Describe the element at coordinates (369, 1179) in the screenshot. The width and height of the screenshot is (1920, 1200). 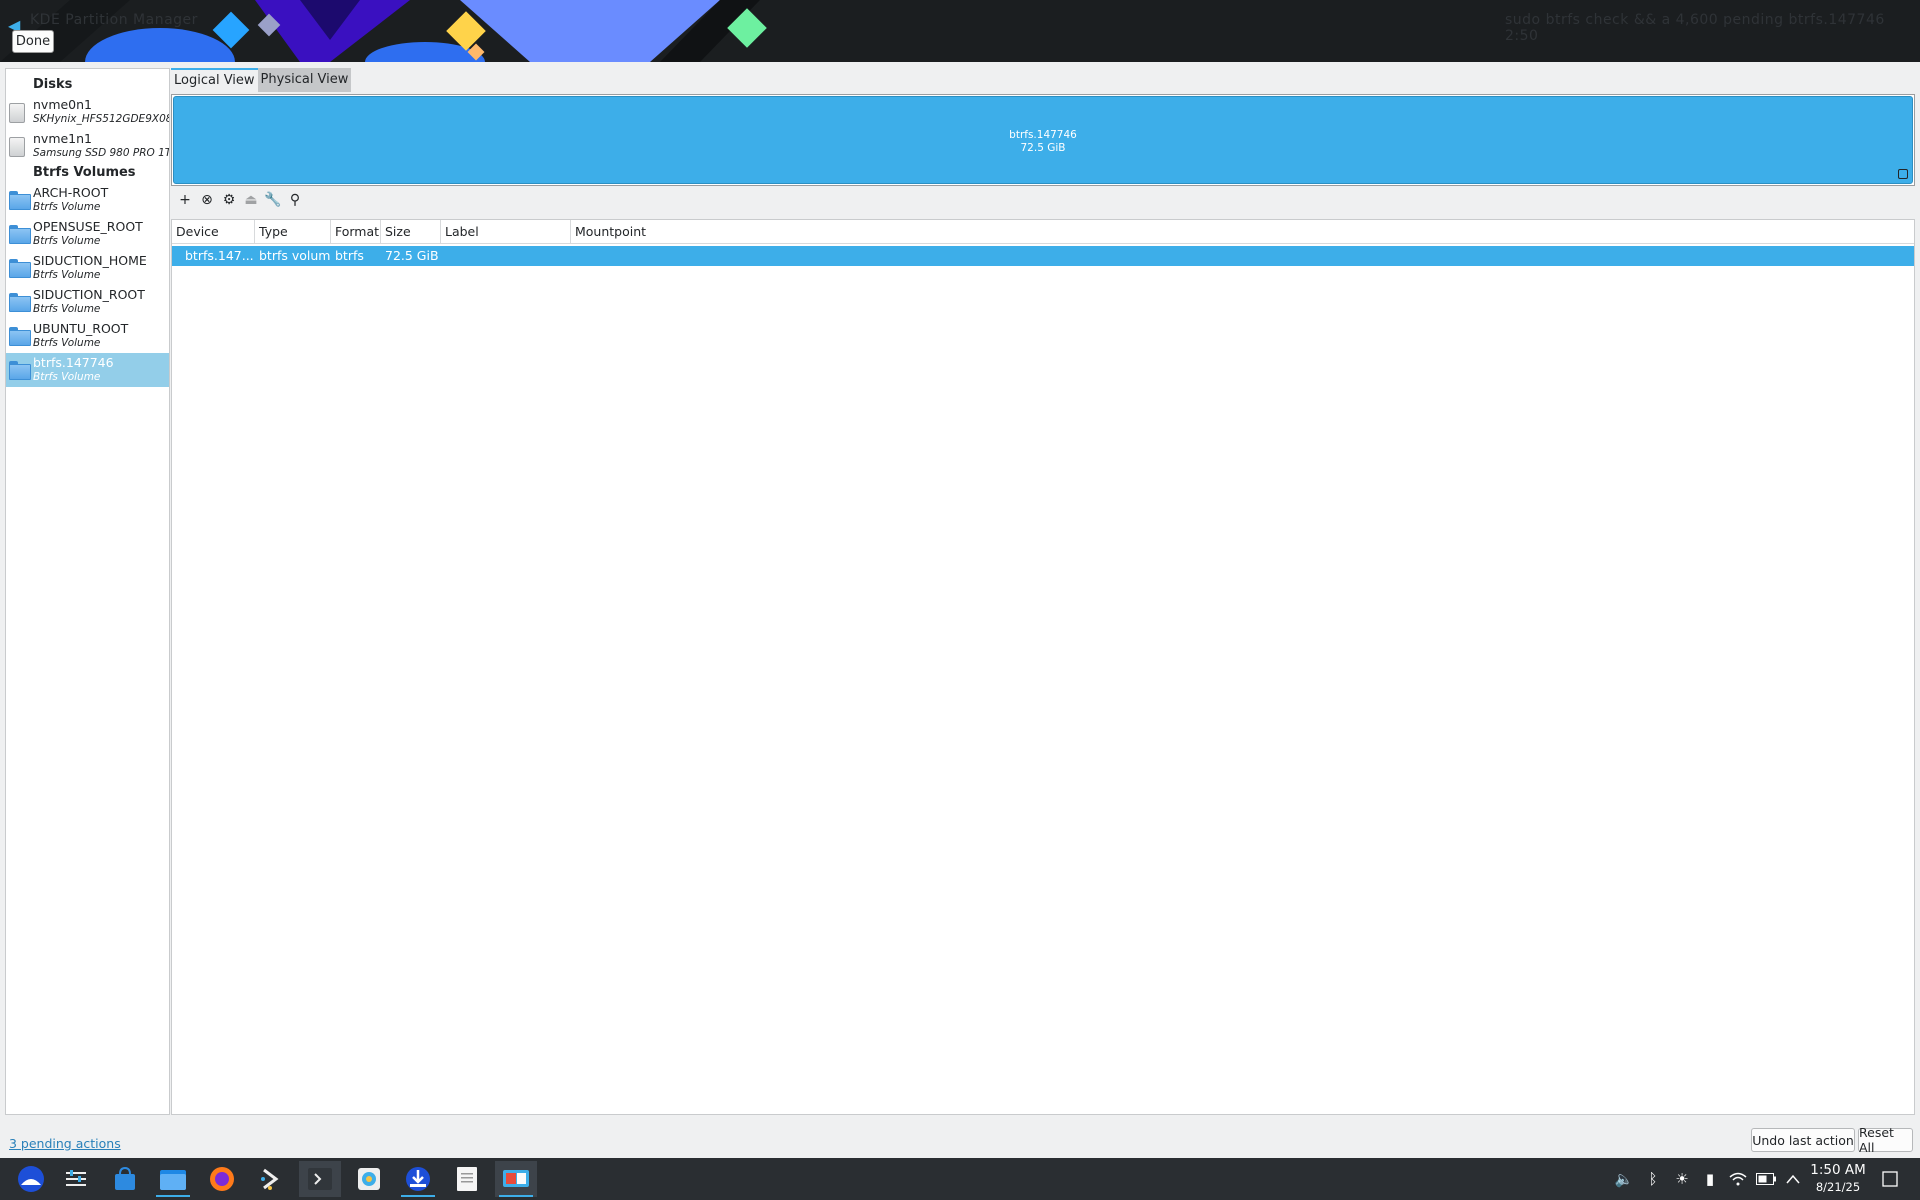
I see `color-picker-icon` at that location.